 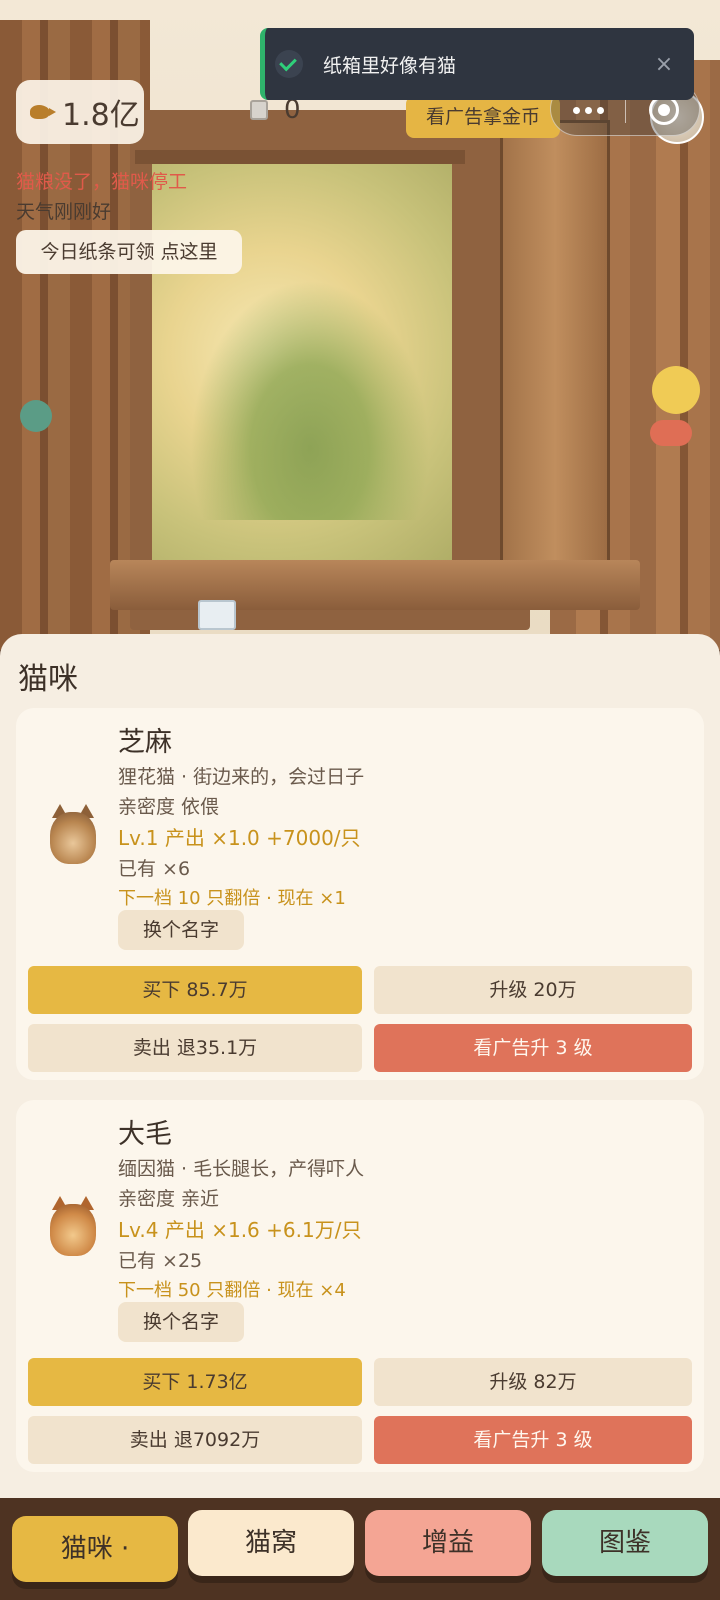 What do you see at coordinates (154, 869) in the screenshot?
I see `cat-owned: 已有 ×6` at bounding box center [154, 869].